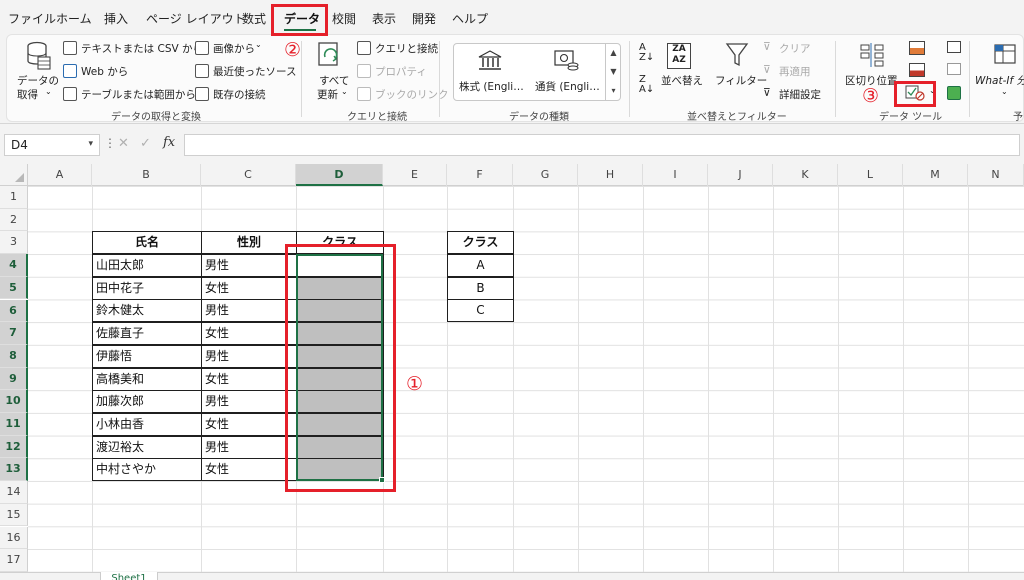 The height and width of the screenshot is (580, 1024). I want to click on database-icon, so click(38, 56).